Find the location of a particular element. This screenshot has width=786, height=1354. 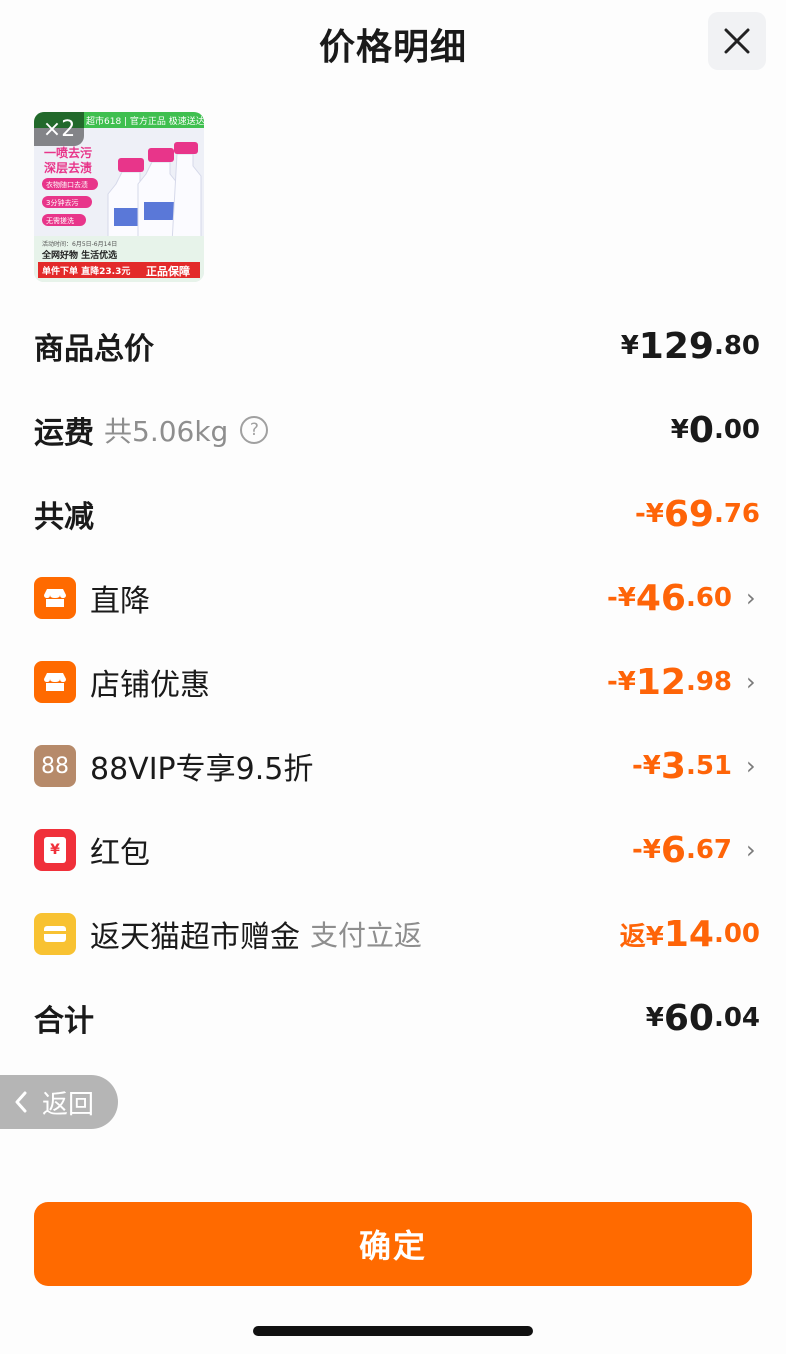

row-label: 返天猫超市赠金 is located at coordinates (195, 937).